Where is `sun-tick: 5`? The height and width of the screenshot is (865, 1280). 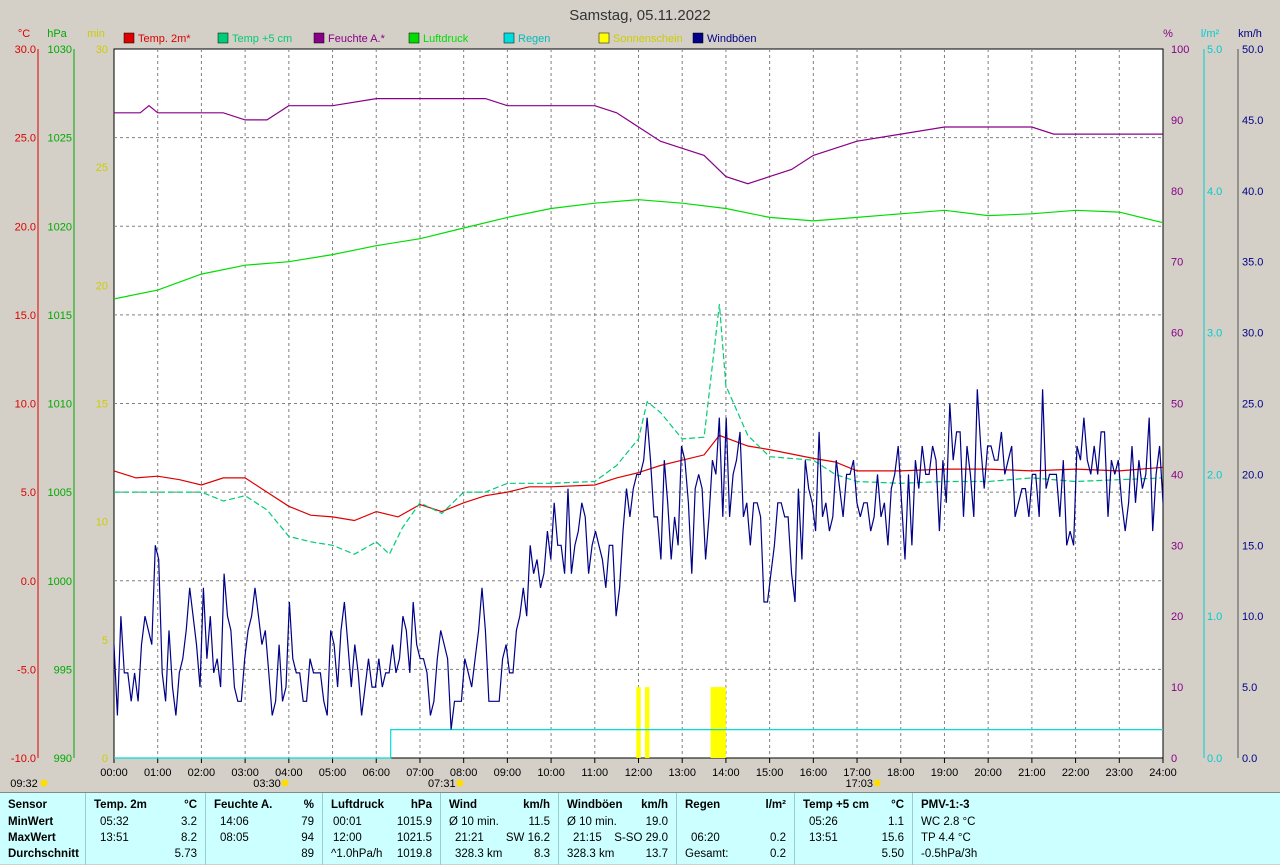 sun-tick: 5 is located at coordinates (105, 641).